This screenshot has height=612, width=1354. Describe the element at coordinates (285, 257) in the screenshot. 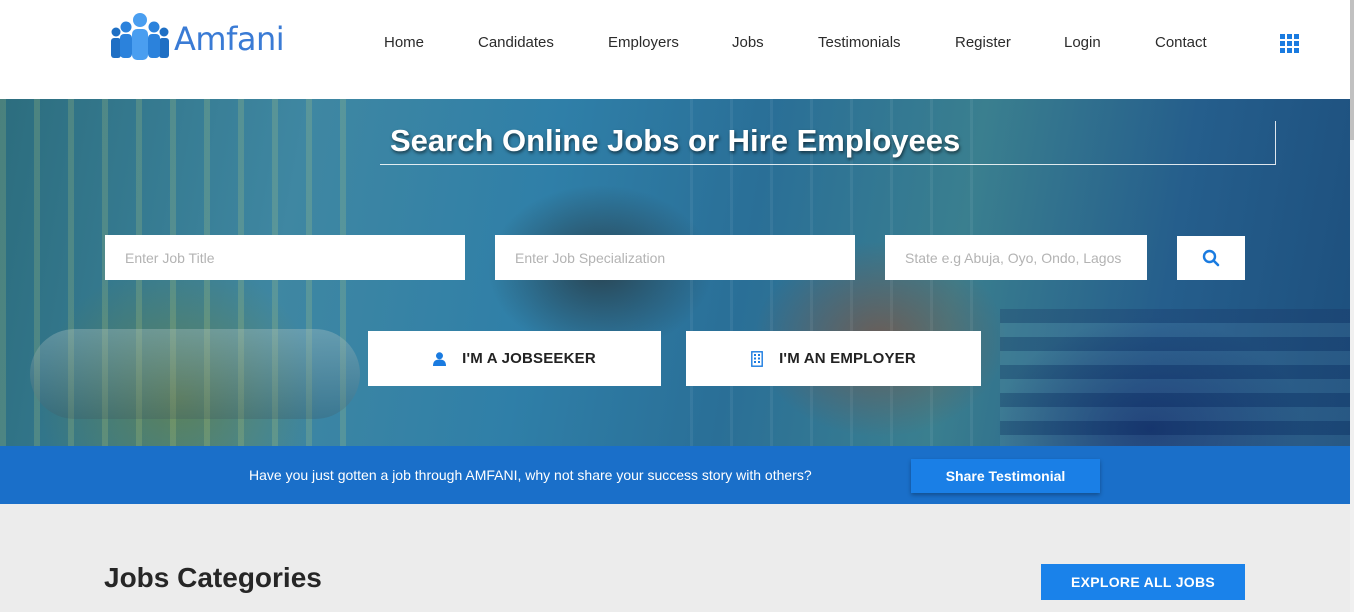

I see `job-title-input` at that location.